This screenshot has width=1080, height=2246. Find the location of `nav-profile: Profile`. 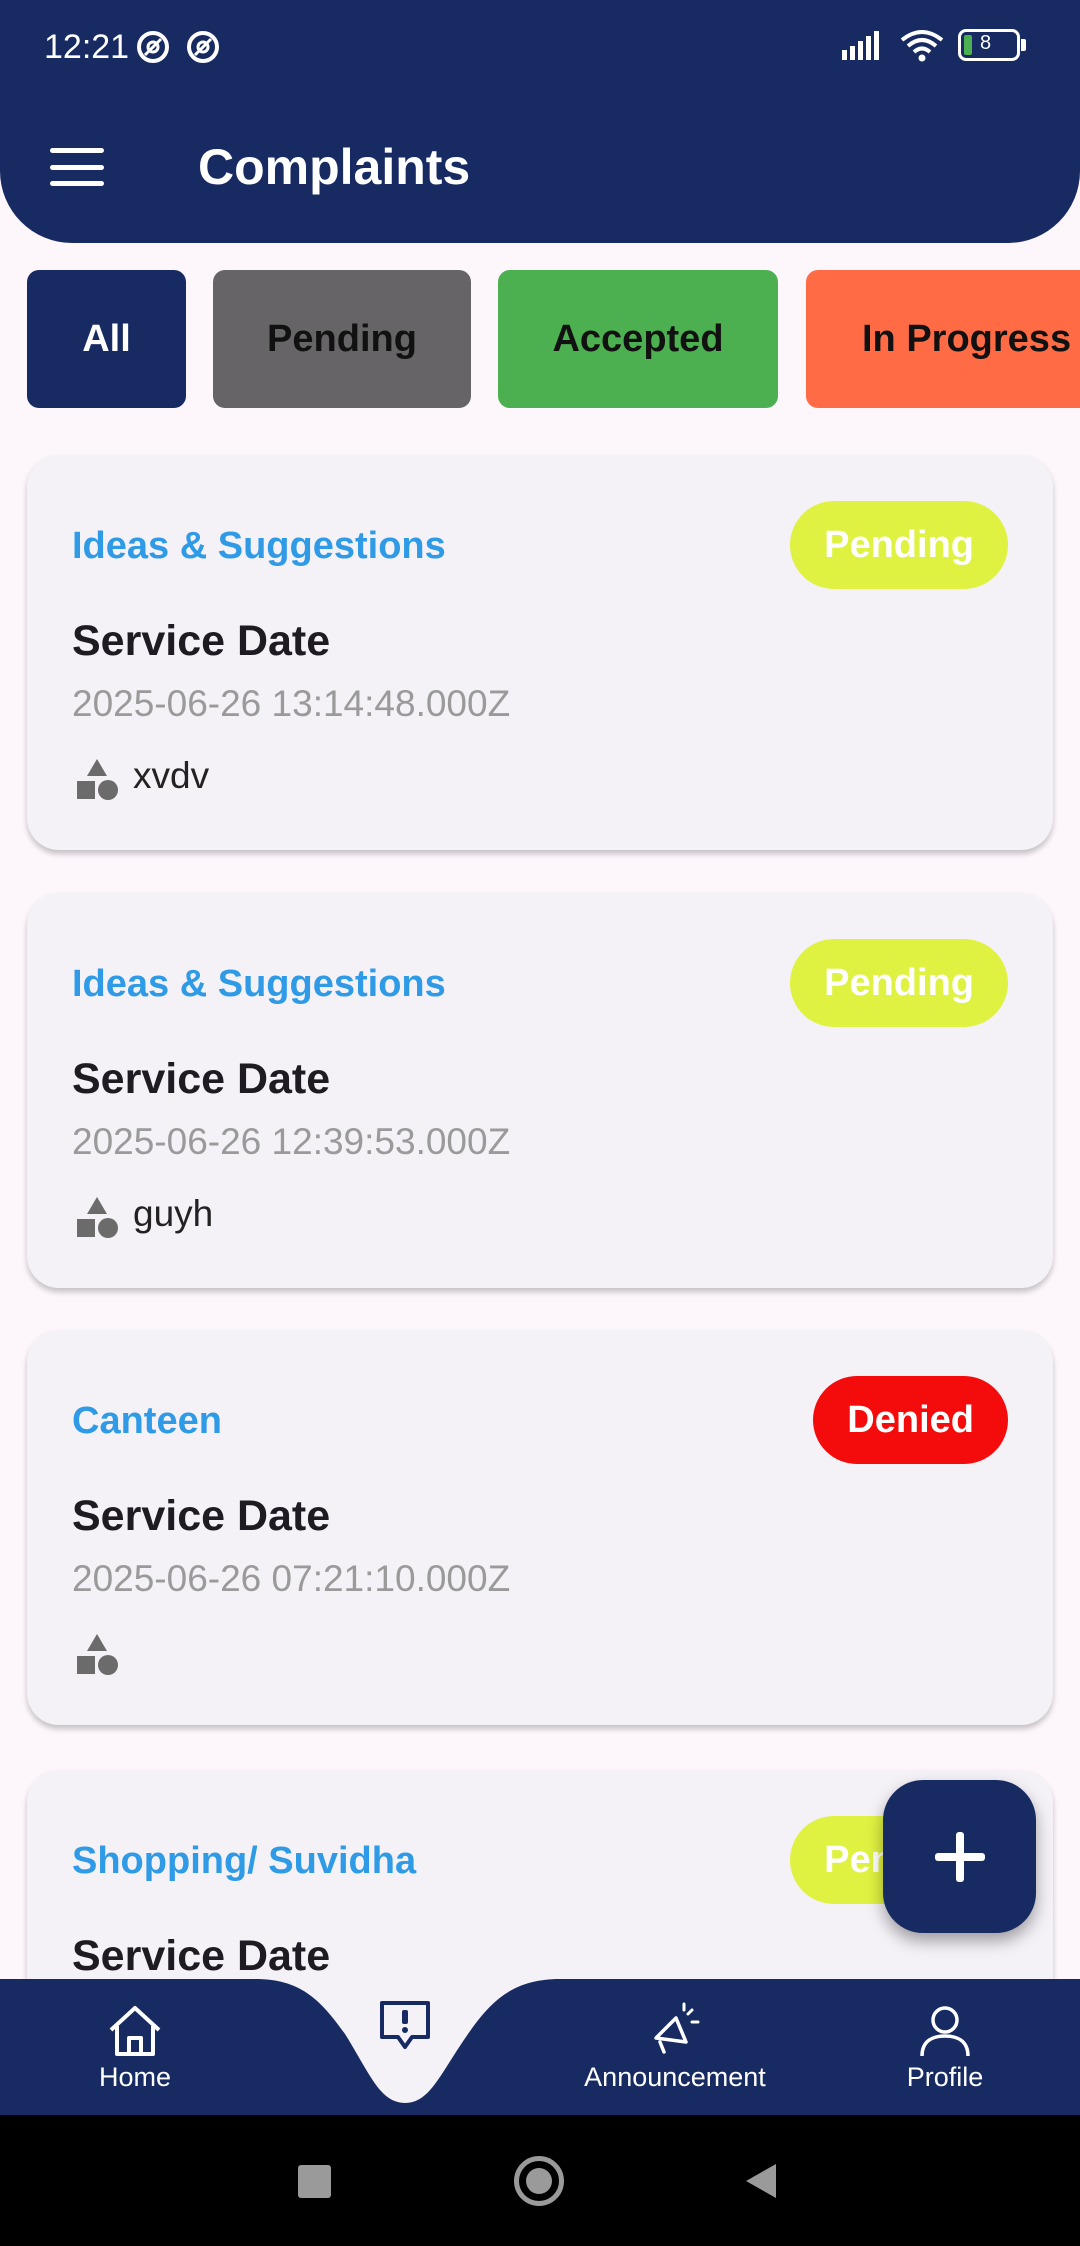

nav-profile: Profile is located at coordinates (945, 2047).